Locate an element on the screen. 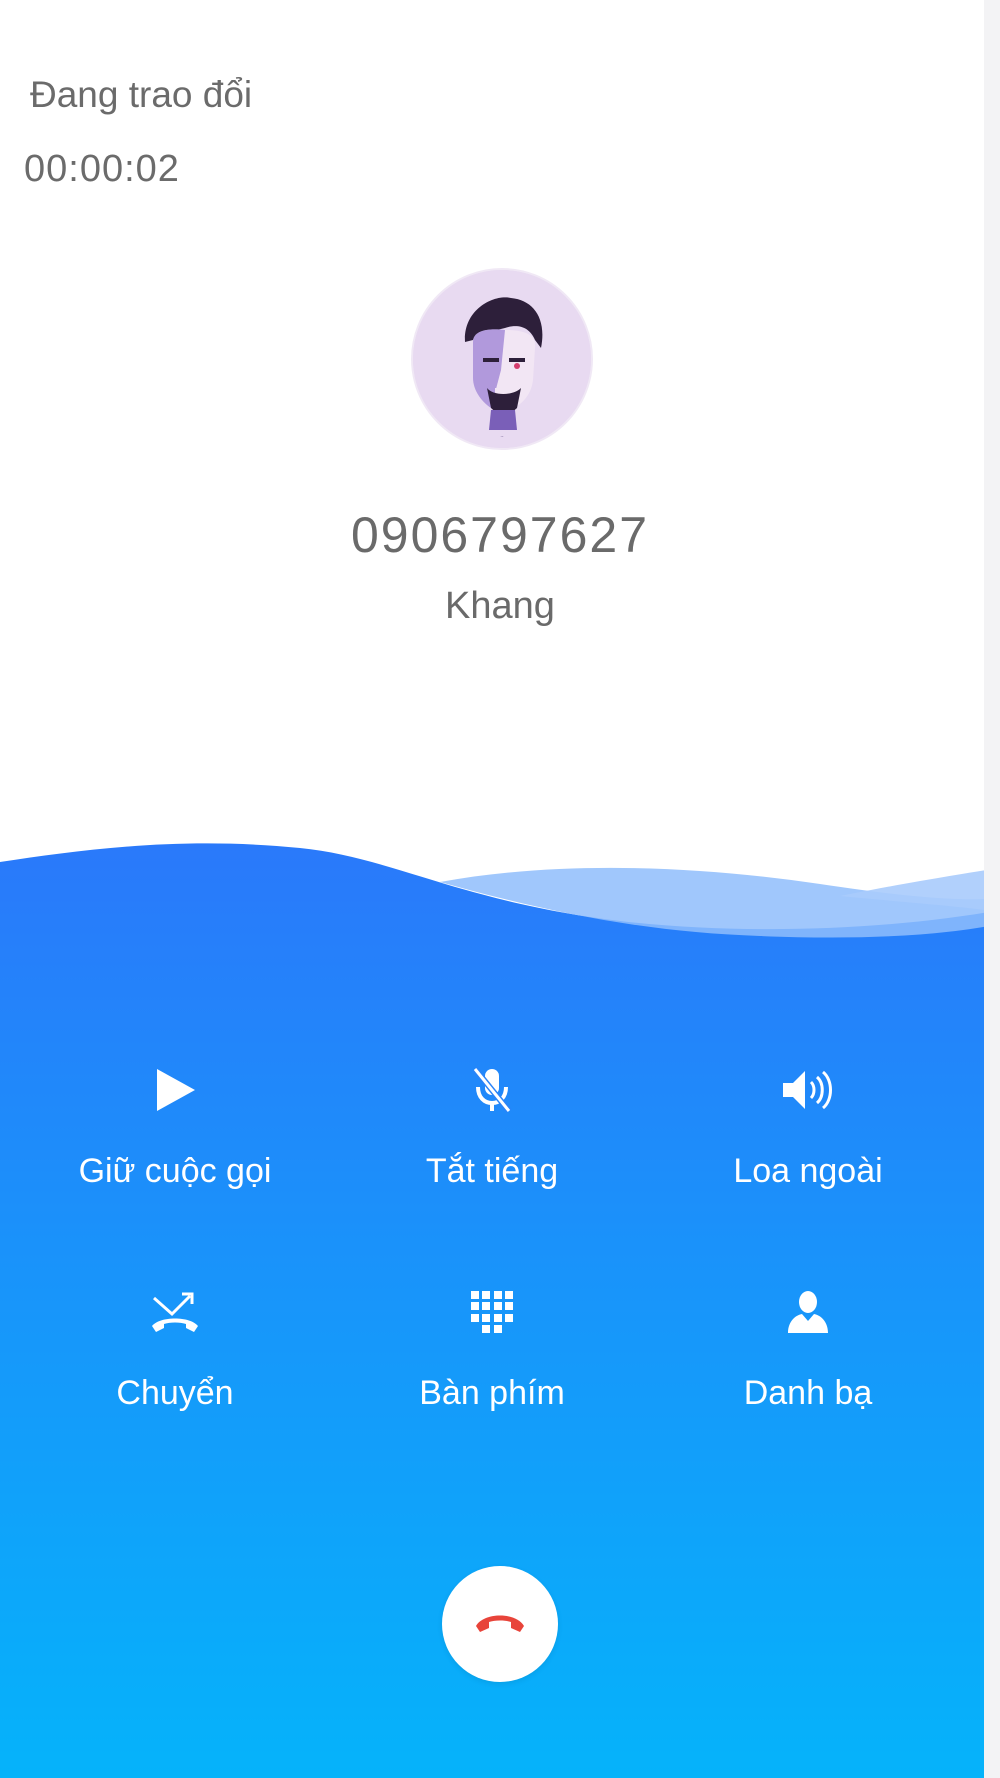 The width and height of the screenshot is (1000, 1778). avatar: ~ is located at coordinates (502, 359).